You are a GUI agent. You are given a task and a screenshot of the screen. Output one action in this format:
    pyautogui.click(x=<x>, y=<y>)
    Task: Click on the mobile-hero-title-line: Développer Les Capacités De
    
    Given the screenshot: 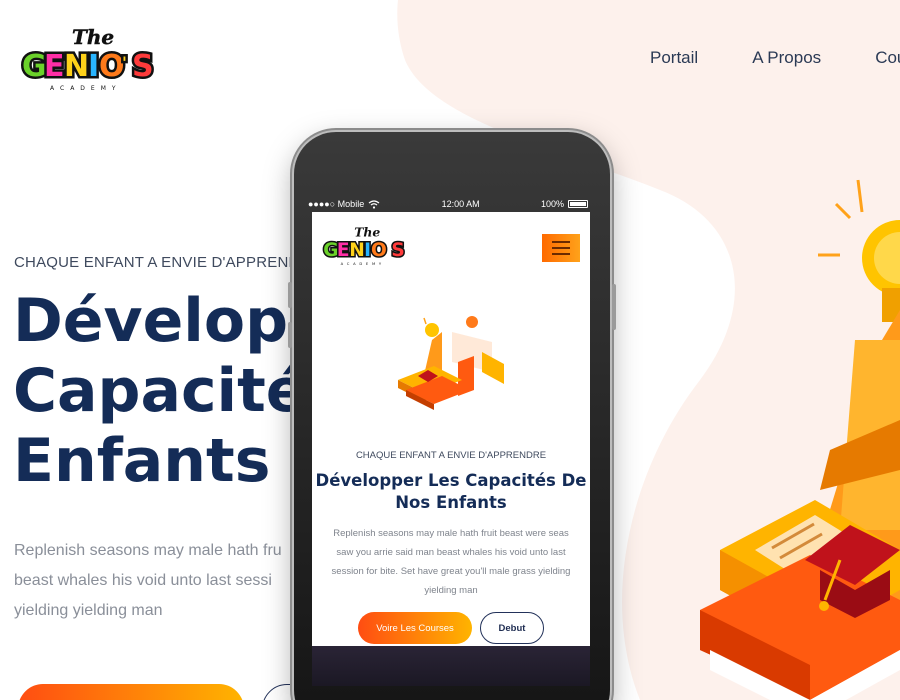 What is the action you would take?
    pyautogui.click(x=451, y=480)
    